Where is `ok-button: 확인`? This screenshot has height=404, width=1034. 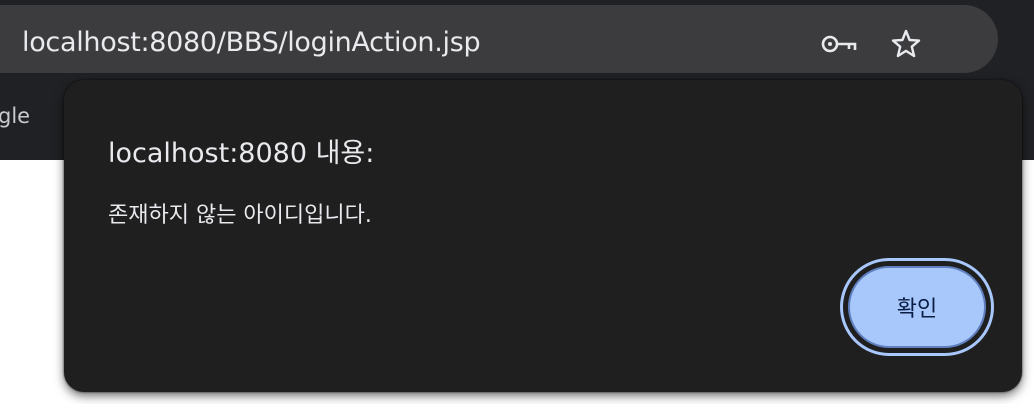 ok-button: 확인 is located at coordinates (917, 307).